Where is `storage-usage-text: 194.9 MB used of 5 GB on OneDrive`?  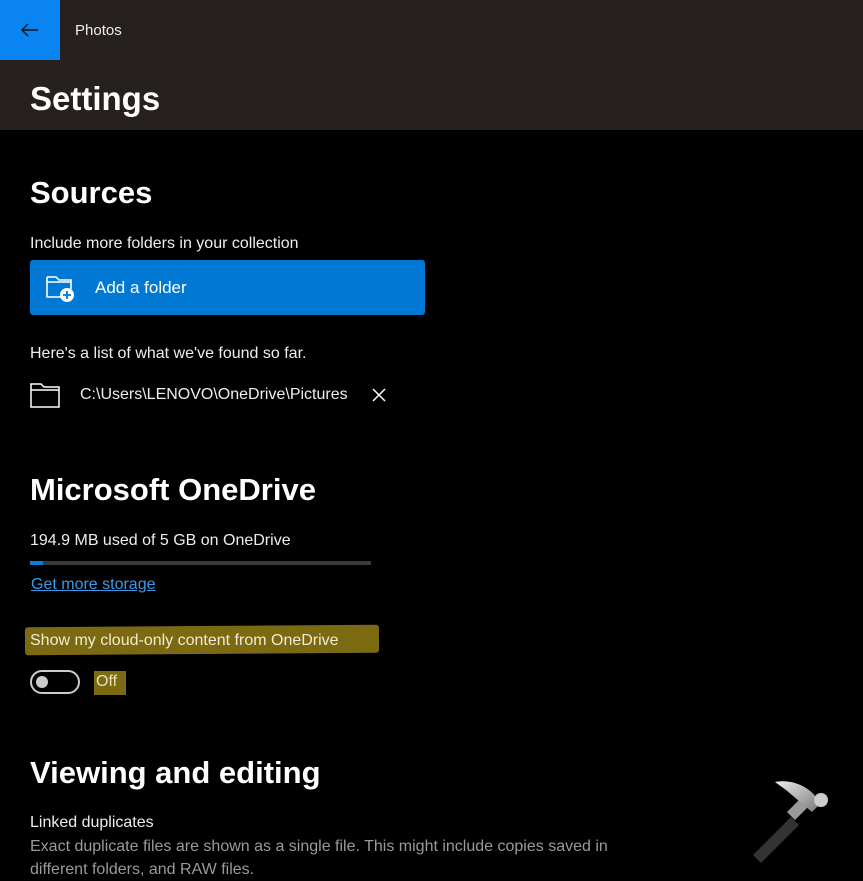
storage-usage-text: 194.9 MB used of 5 GB on OneDrive is located at coordinates (160, 540).